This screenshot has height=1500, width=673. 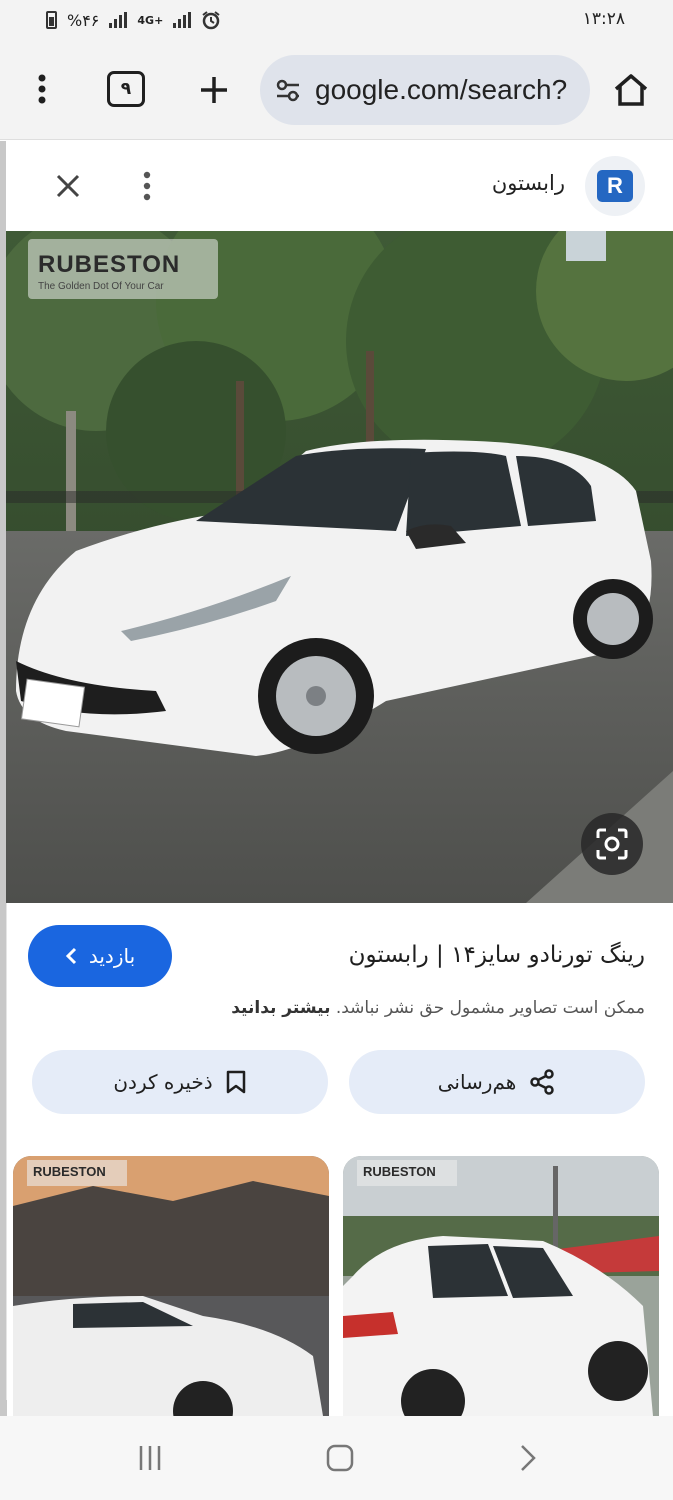 I want to click on url-text: google.com/search?, so click(x=441, y=90).